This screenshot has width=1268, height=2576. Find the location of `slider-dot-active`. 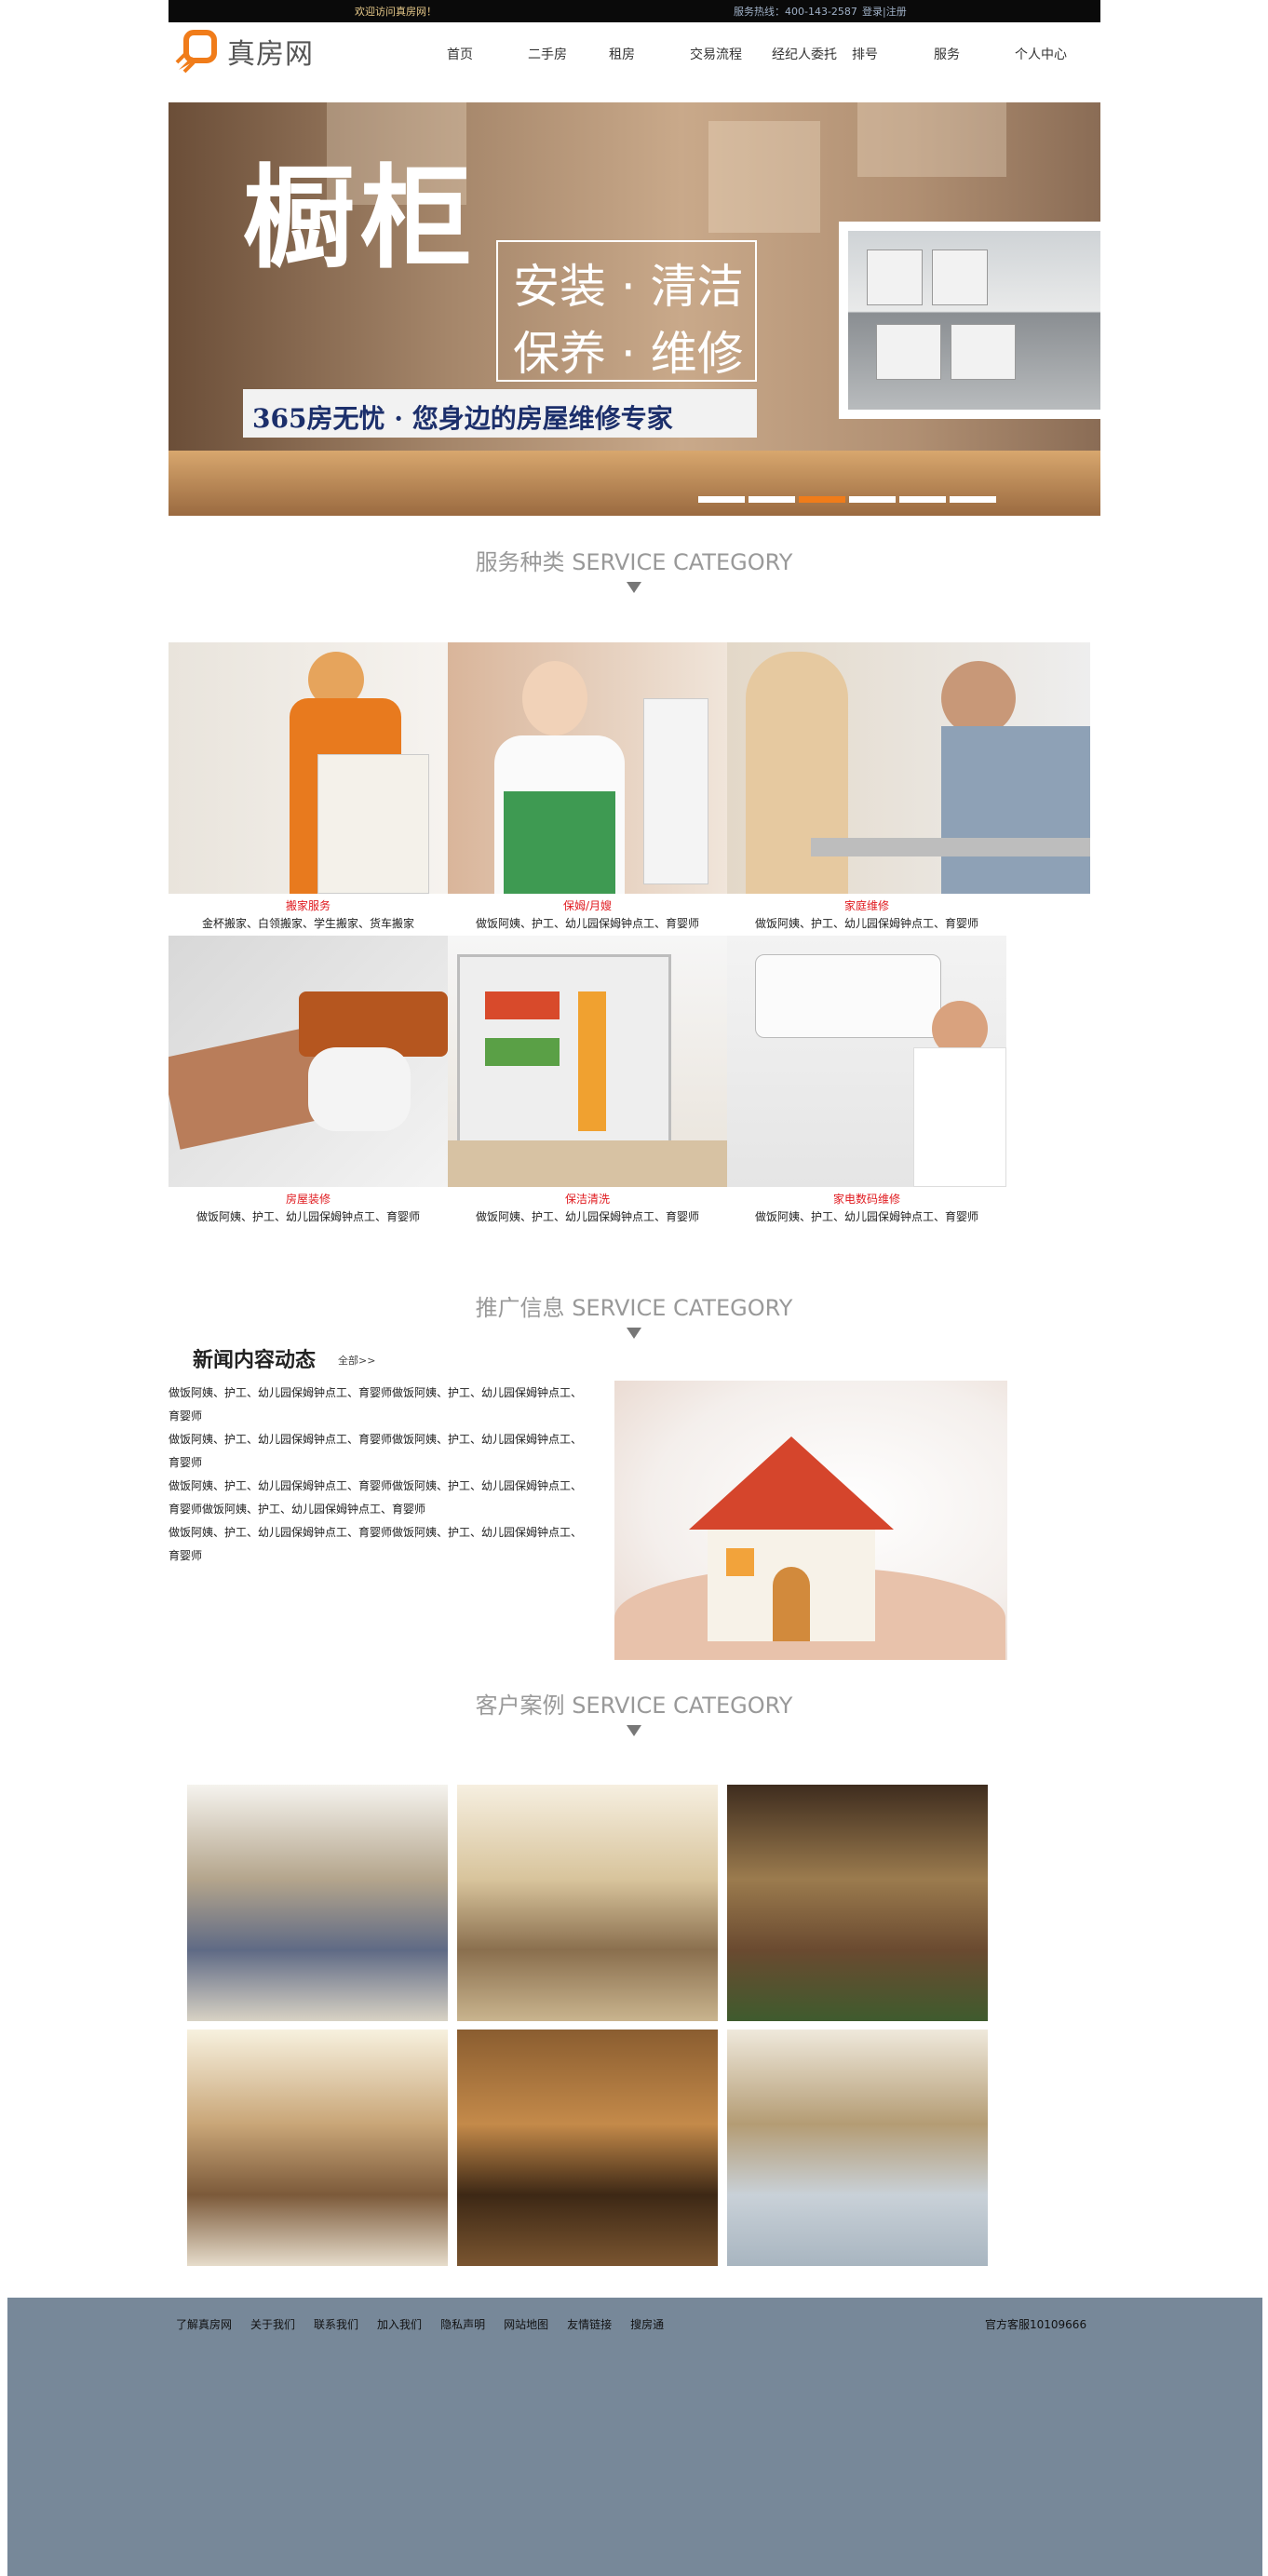

slider-dot-active is located at coordinates (822, 499).